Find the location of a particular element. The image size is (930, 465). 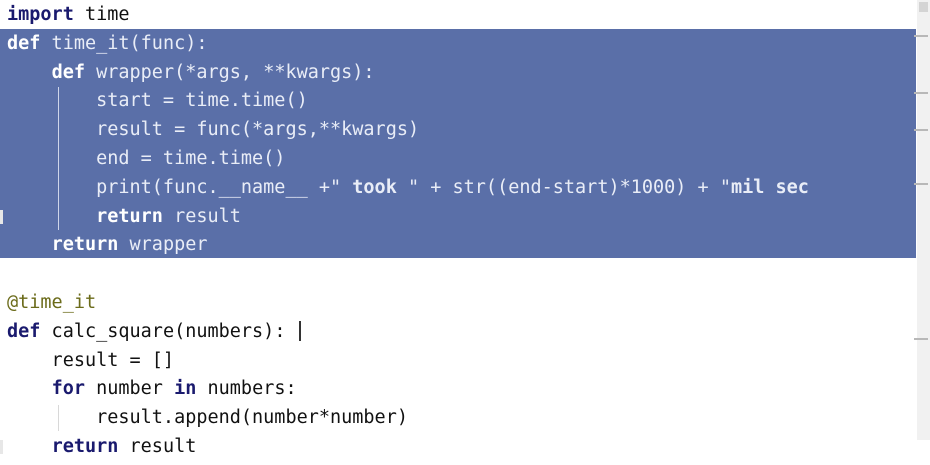

code-line: return wrapper is located at coordinates (107, 245).